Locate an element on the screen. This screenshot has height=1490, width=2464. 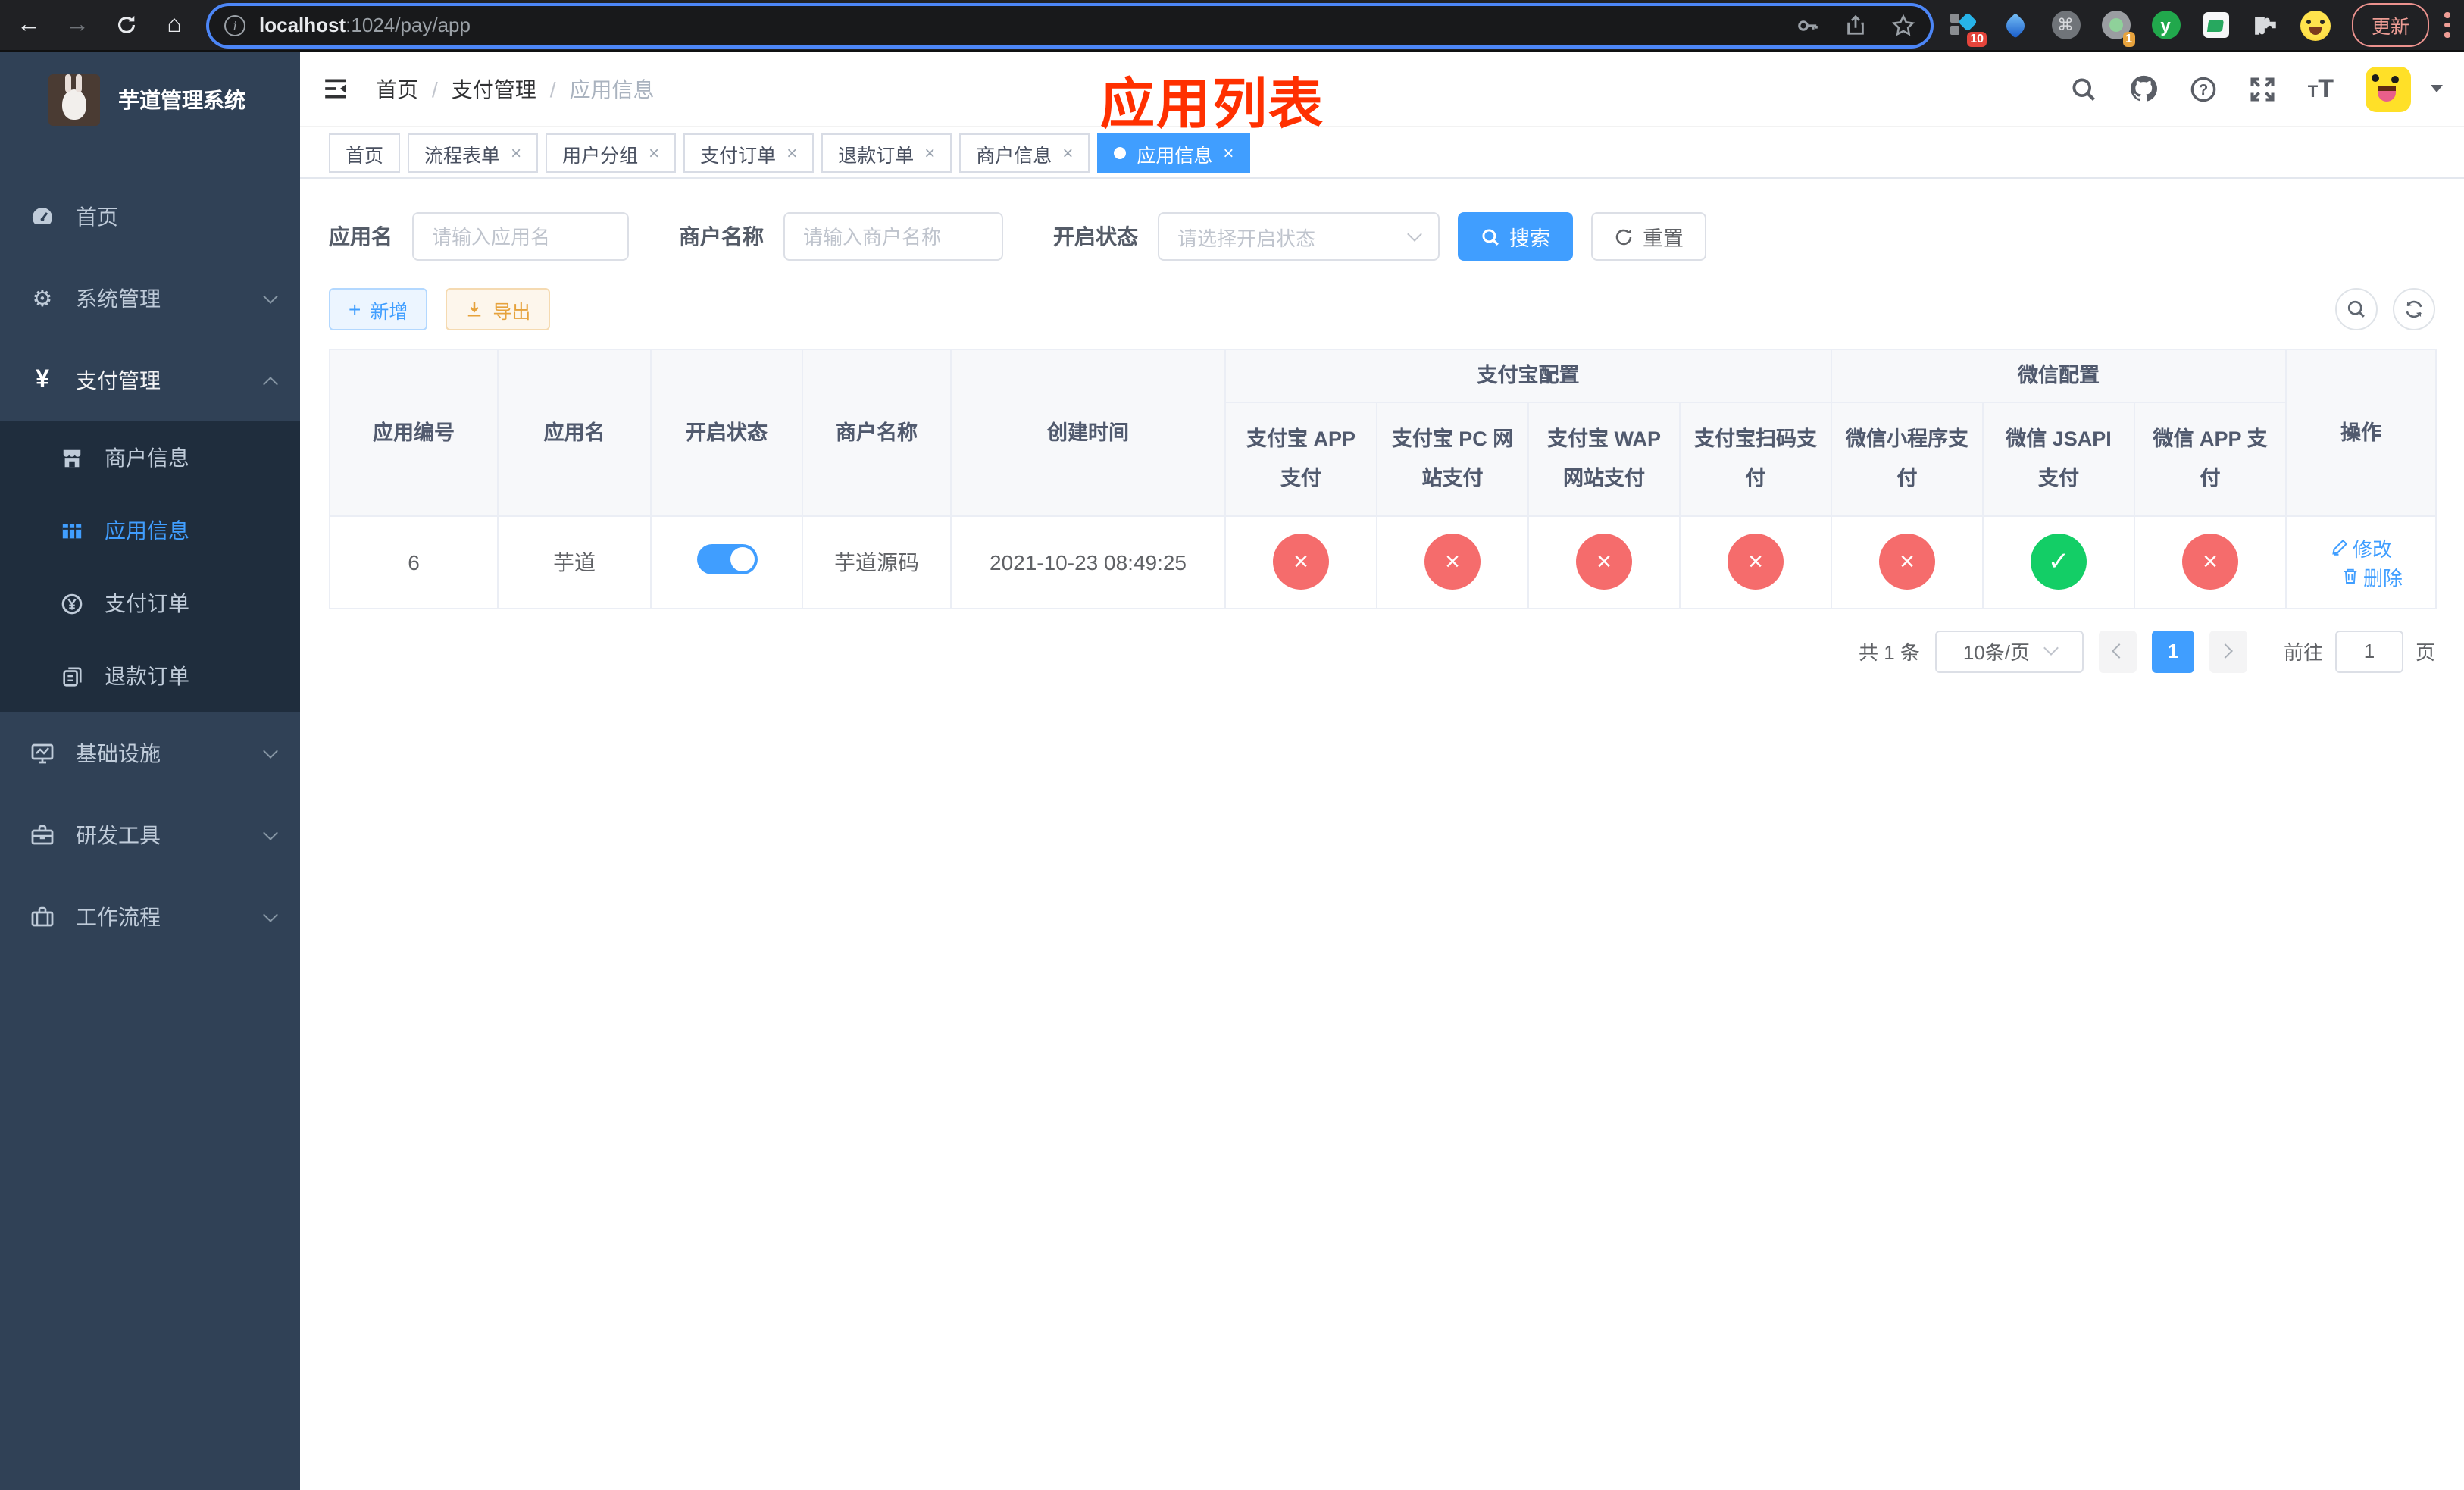
store-icon is located at coordinates (72, 457).